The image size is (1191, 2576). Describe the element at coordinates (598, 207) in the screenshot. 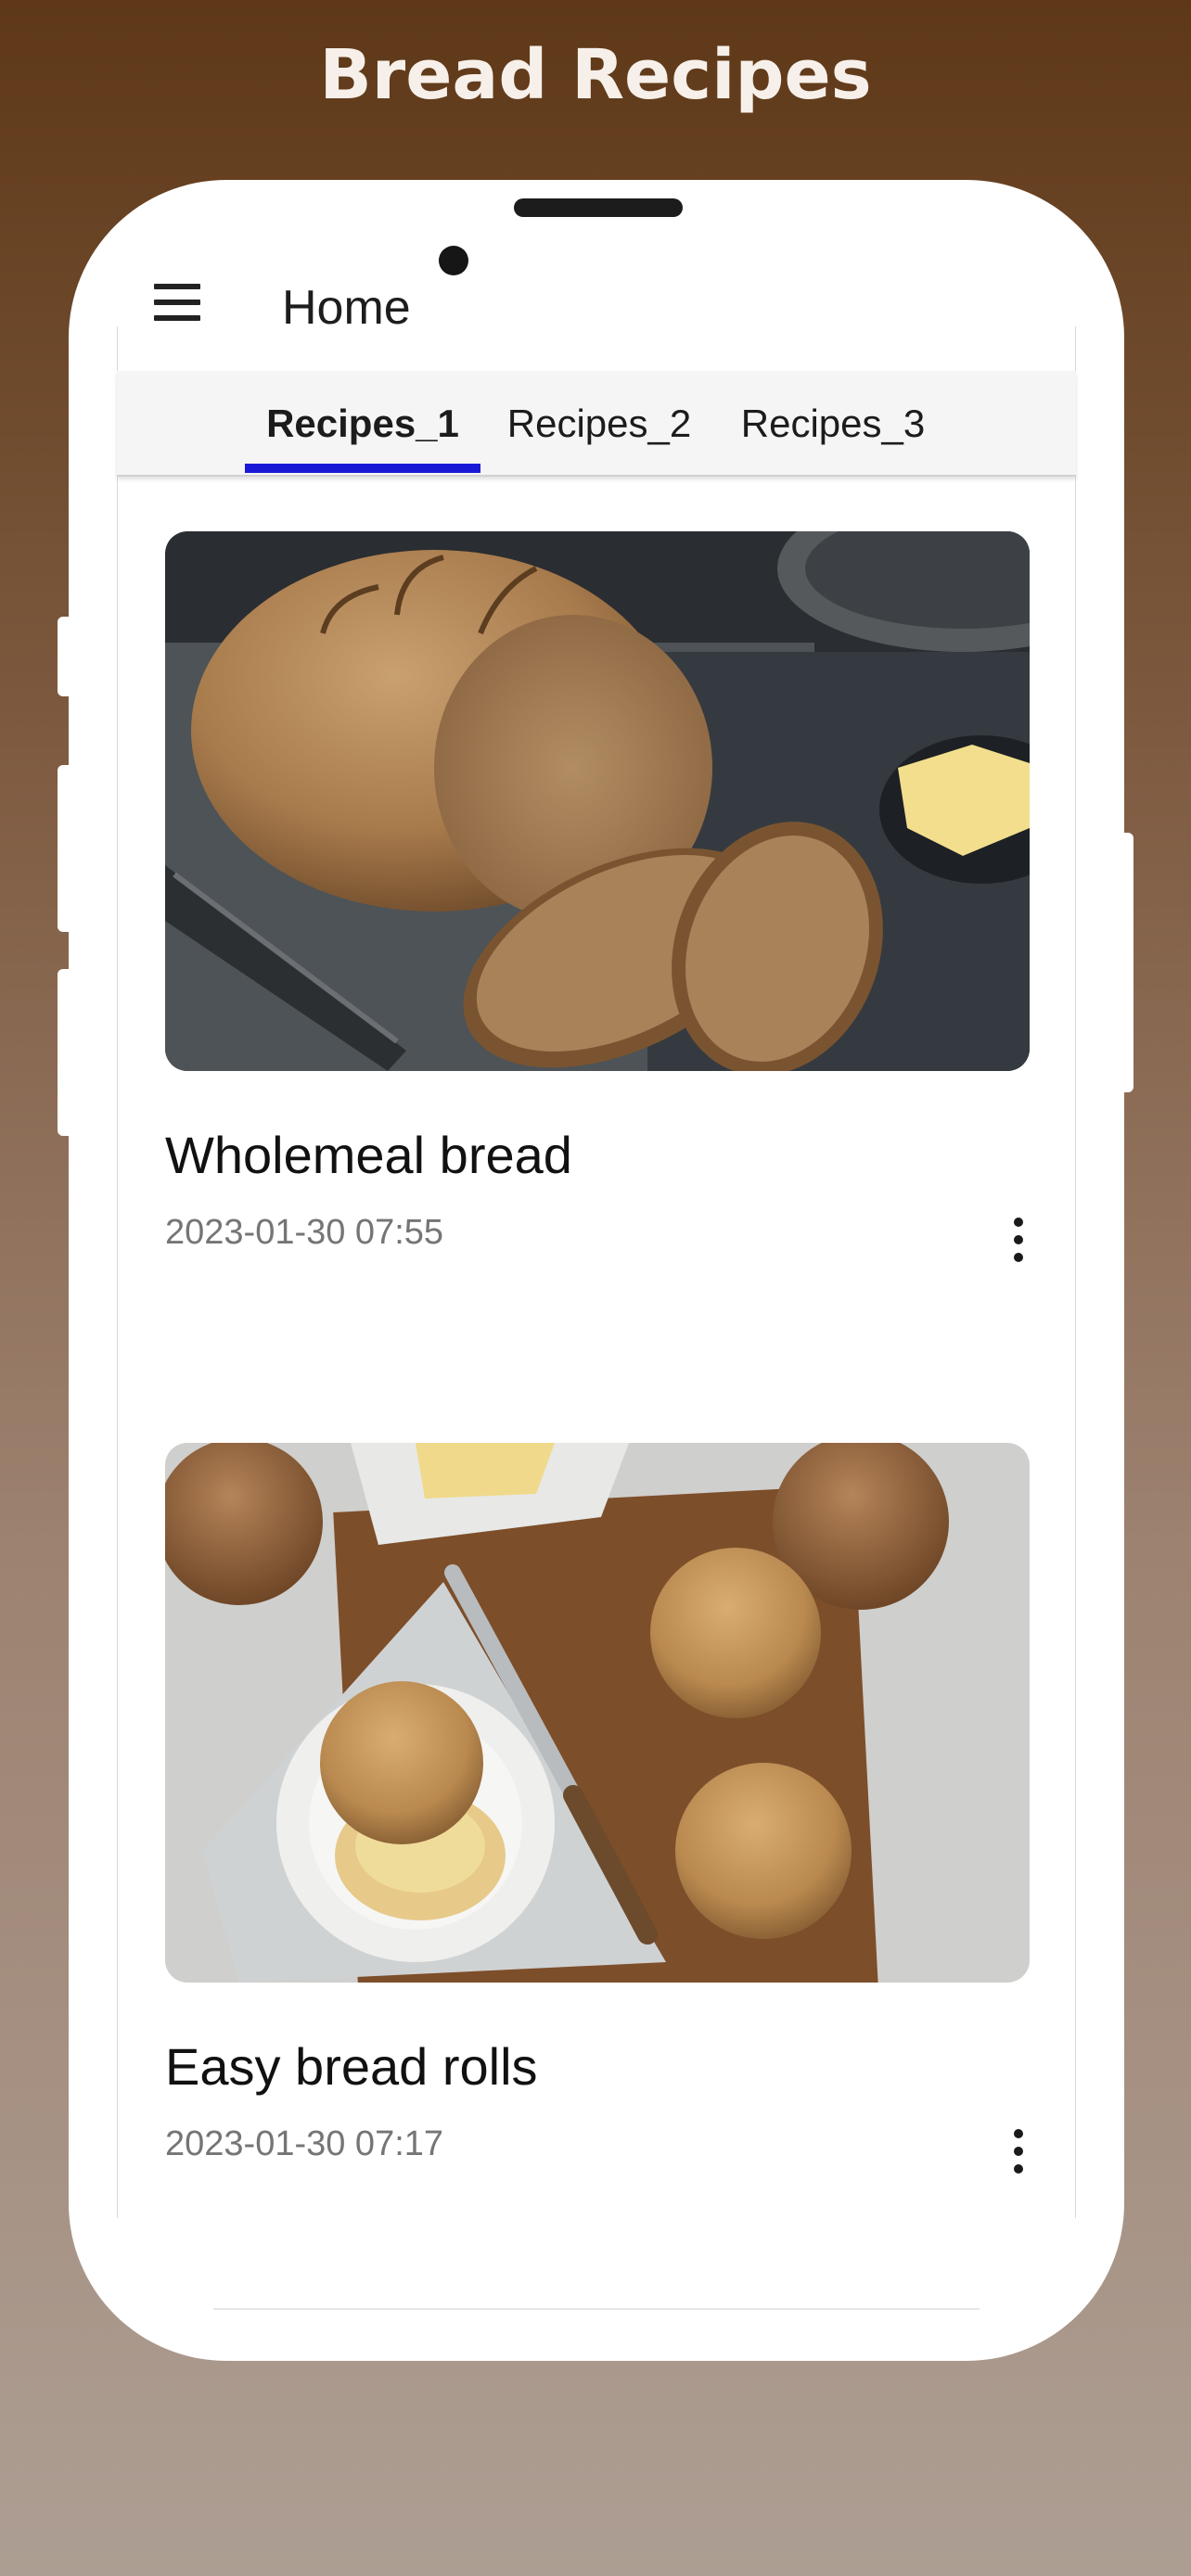

I see `phone-speaker` at that location.